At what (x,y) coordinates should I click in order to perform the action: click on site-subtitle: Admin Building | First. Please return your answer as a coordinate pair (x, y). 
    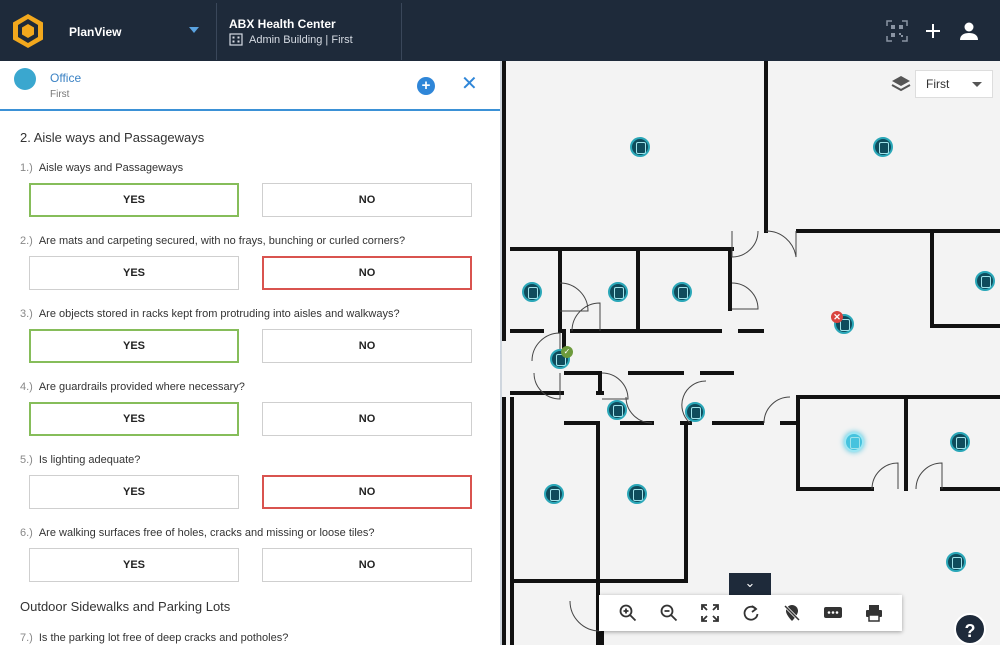
    Looking at the image, I should click on (291, 39).